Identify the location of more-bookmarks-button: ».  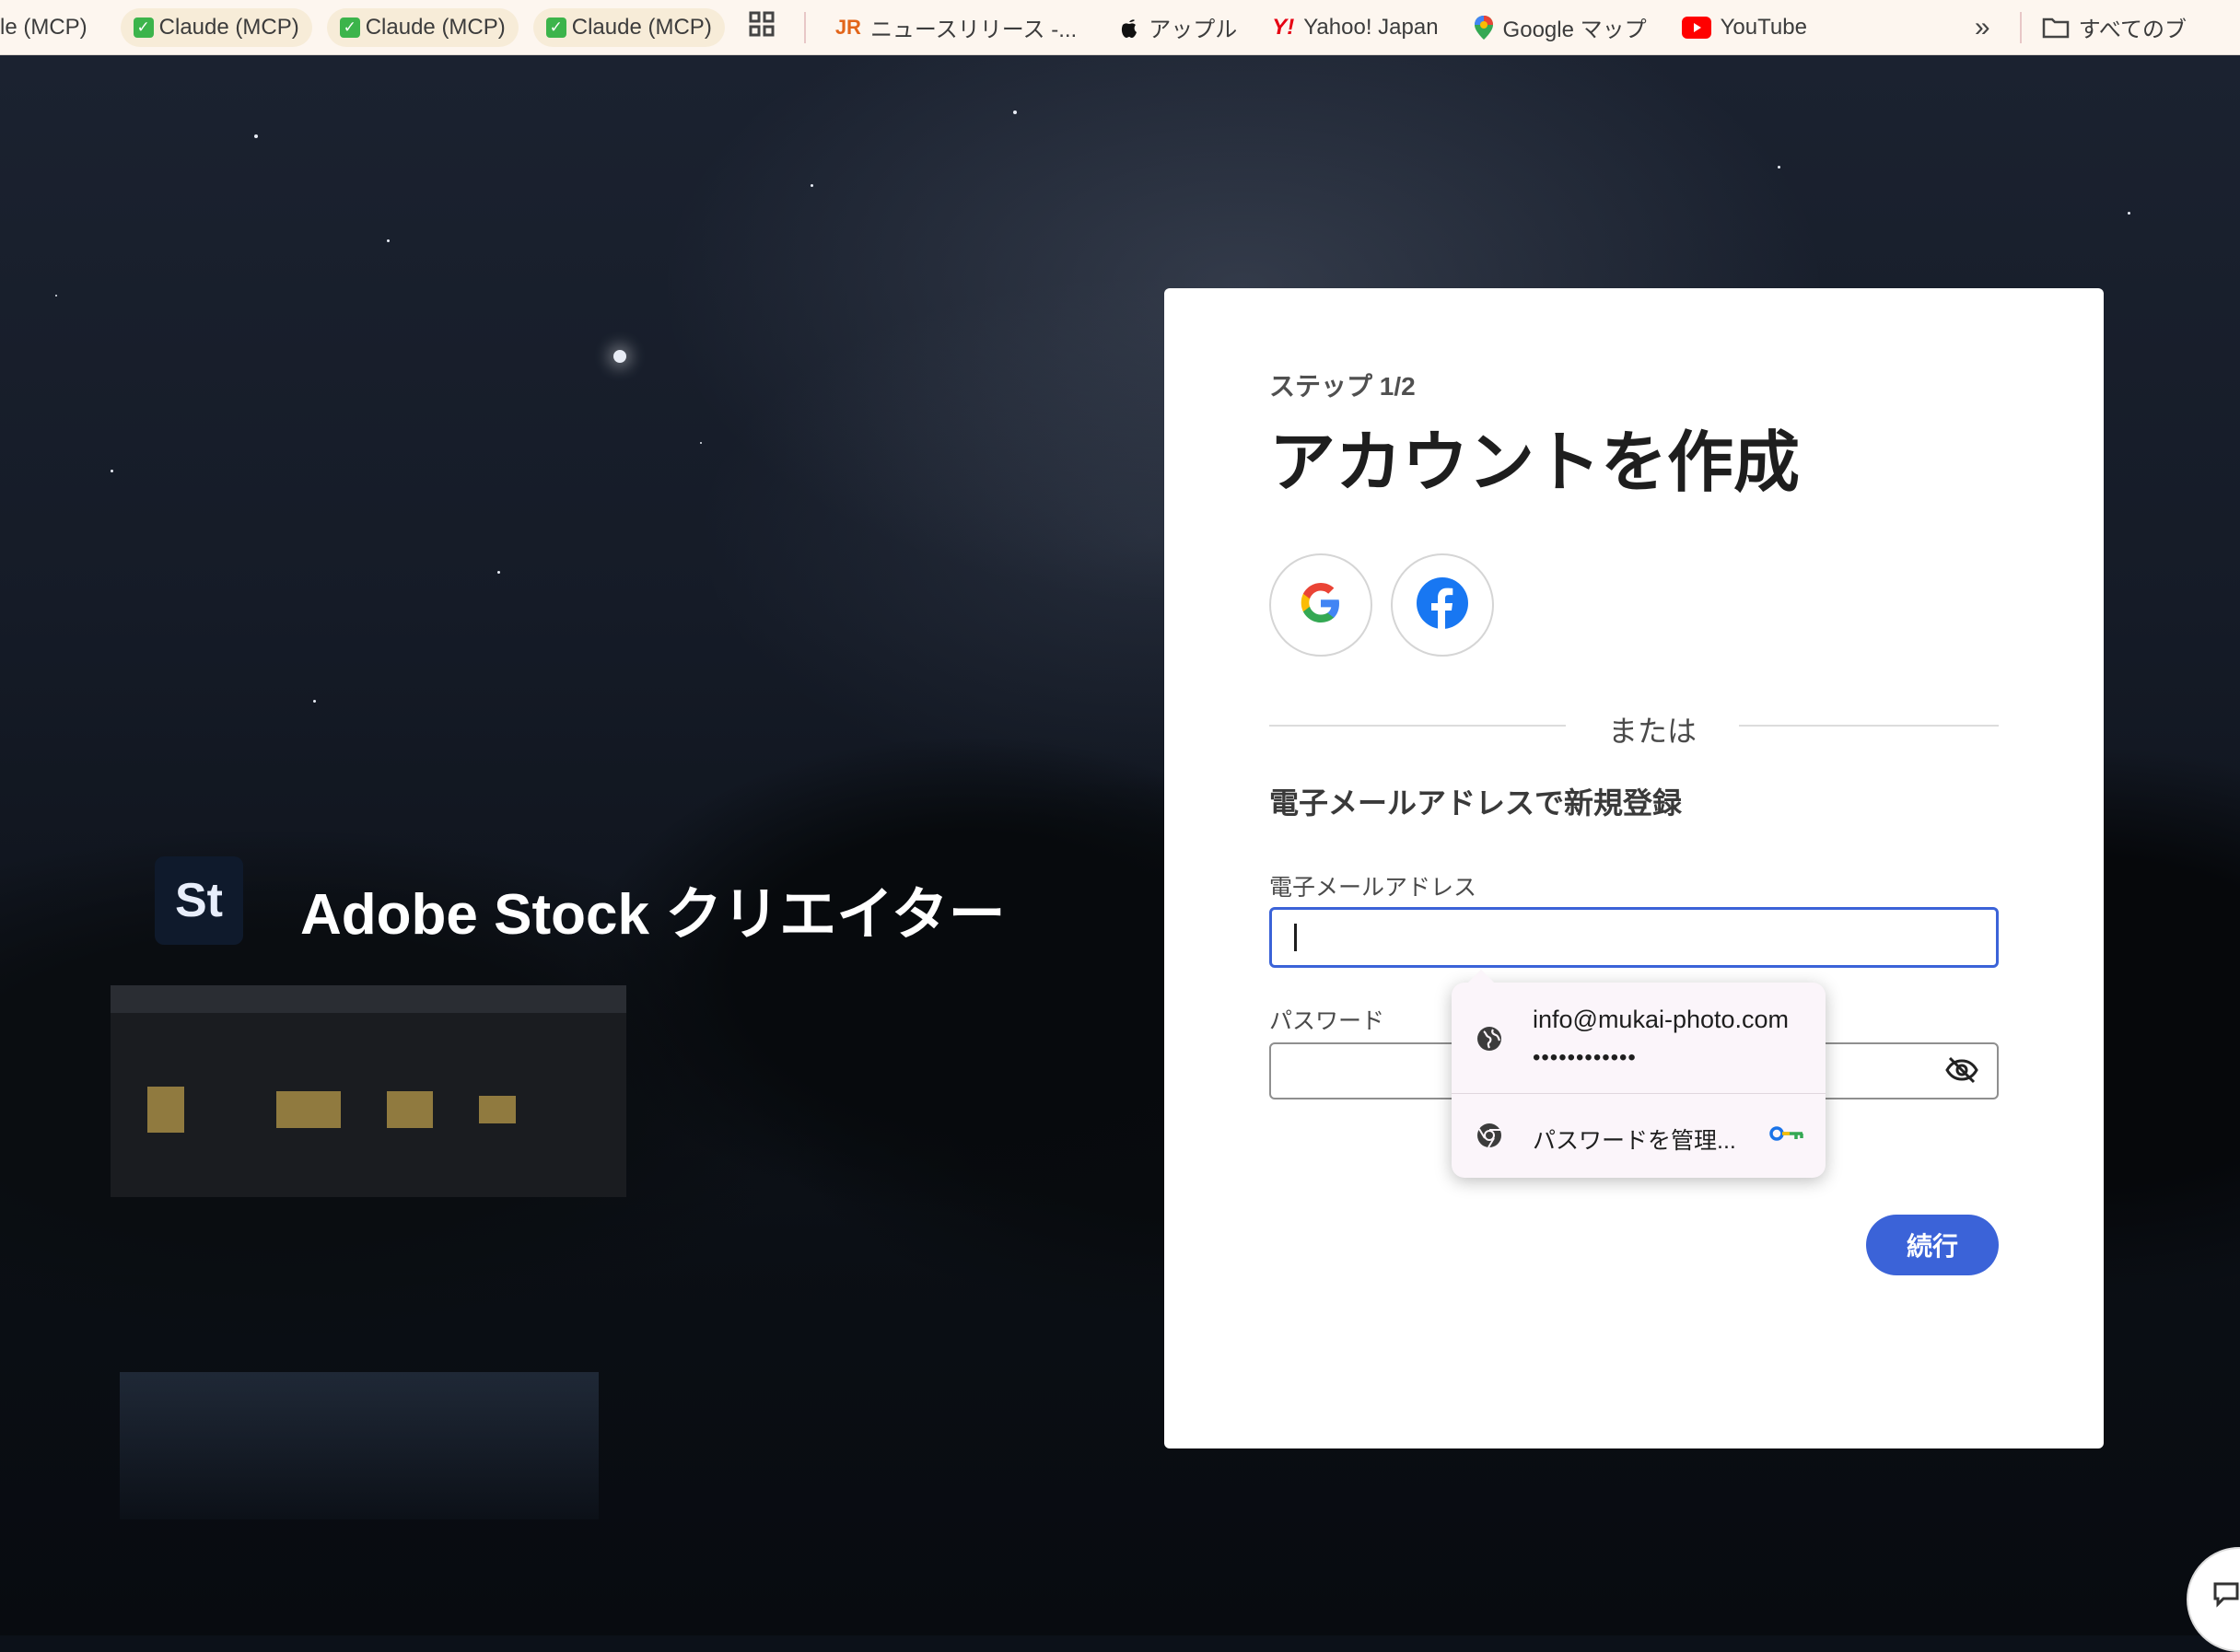
(1983, 27).